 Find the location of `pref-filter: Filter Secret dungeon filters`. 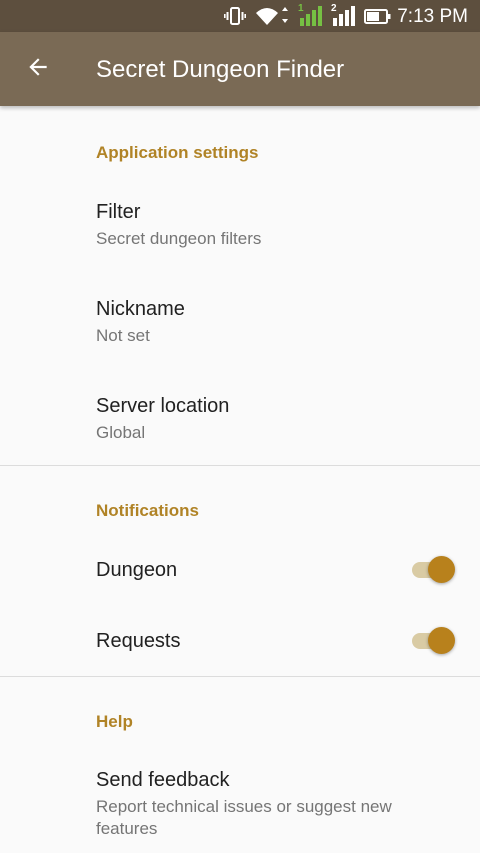

pref-filter: Filter Secret dungeon filters is located at coordinates (240, 231).